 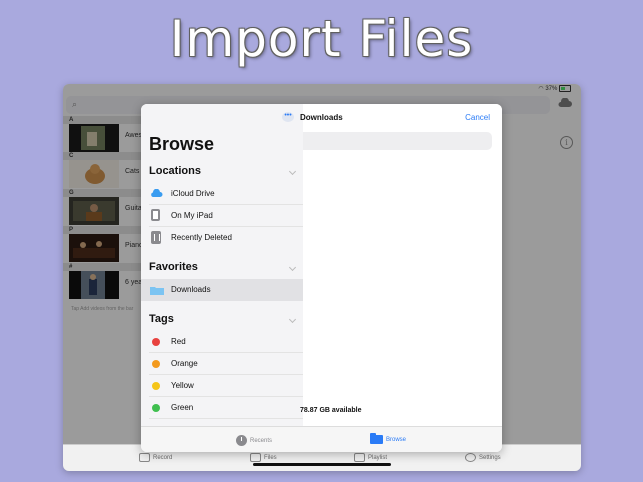 I want to click on tab-settings: Settings, so click(x=483, y=457).